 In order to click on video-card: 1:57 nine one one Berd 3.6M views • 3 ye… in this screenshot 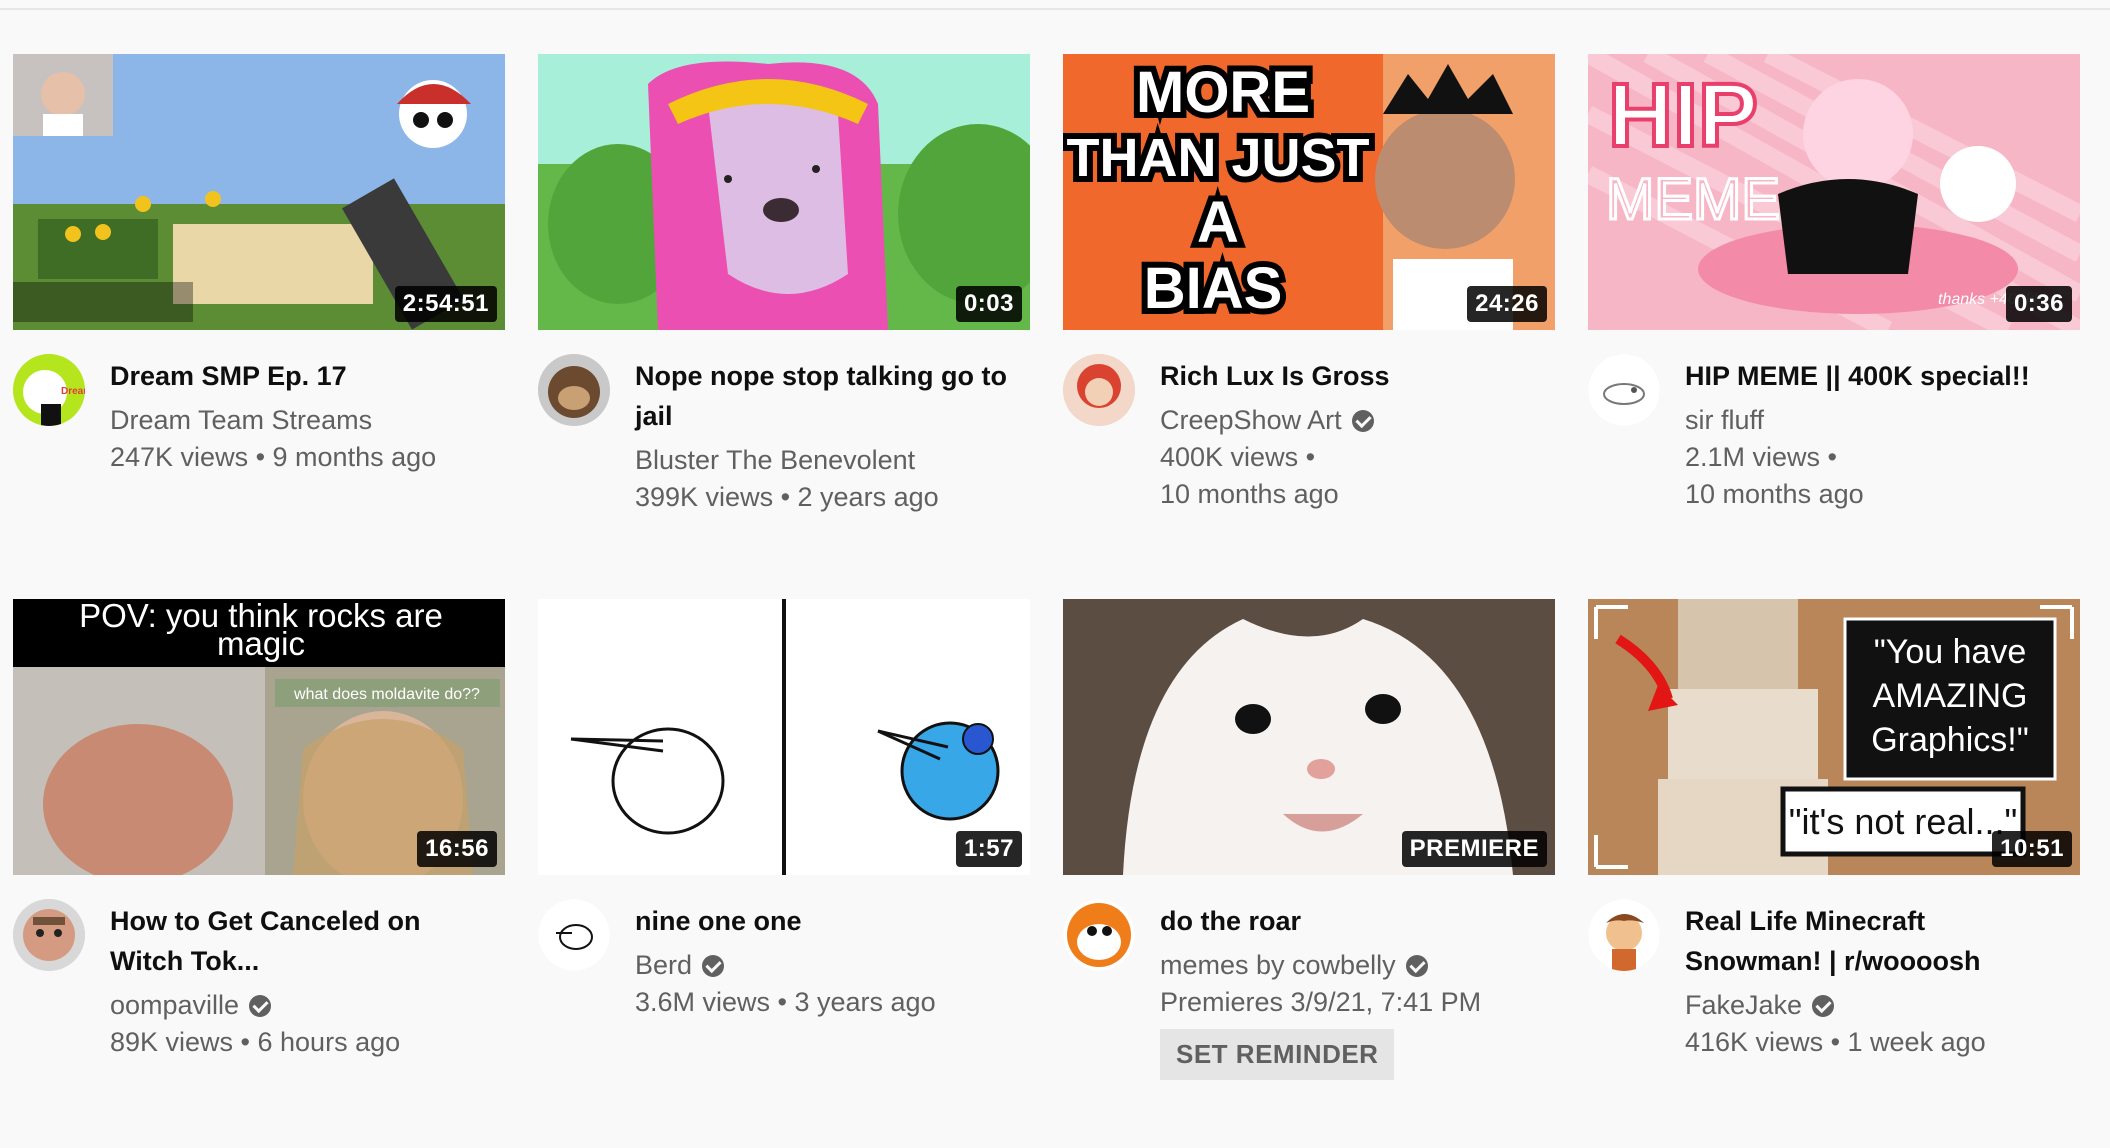, I will do `click(784, 864)`.